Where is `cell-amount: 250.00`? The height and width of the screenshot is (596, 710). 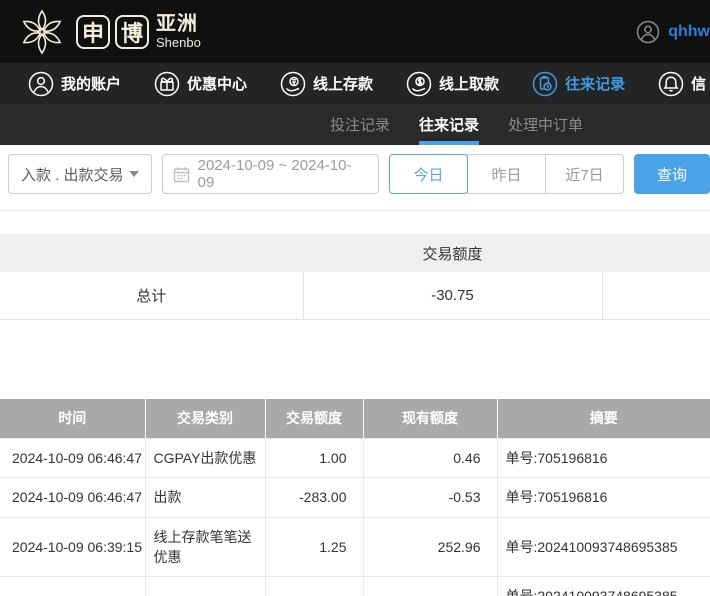
cell-amount: 250.00 is located at coordinates (314, 586).